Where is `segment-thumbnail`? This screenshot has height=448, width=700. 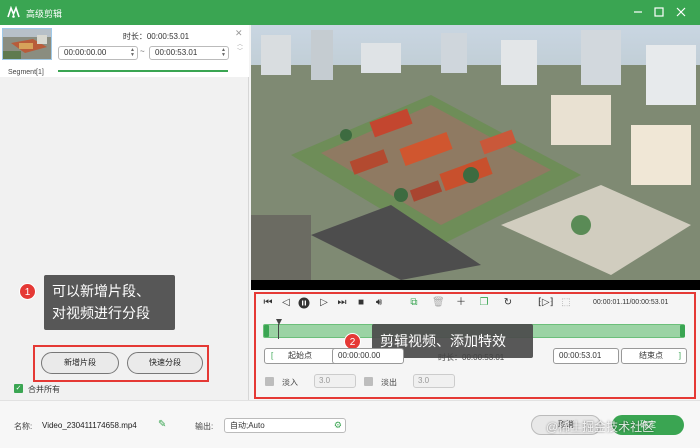 segment-thumbnail is located at coordinates (27, 44).